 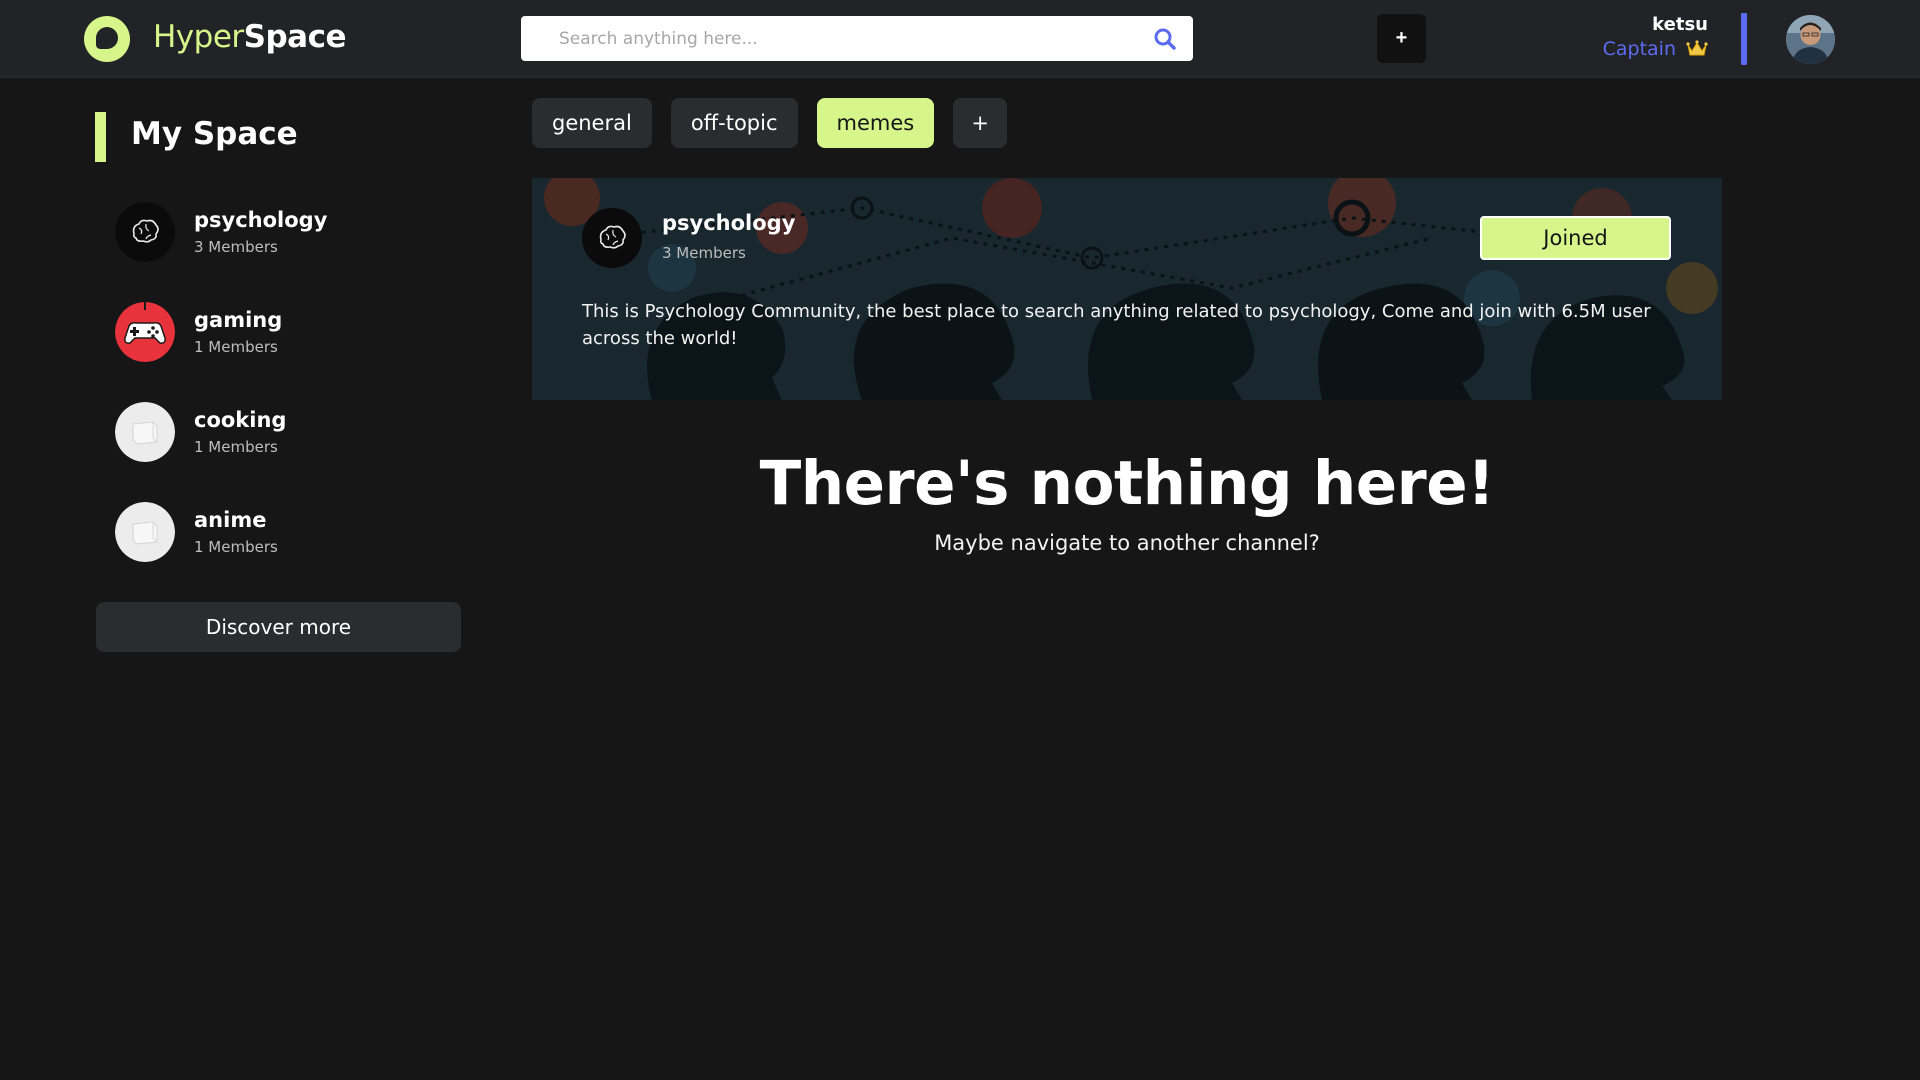 I want to click on joined-button: Joined, so click(x=1575, y=238).